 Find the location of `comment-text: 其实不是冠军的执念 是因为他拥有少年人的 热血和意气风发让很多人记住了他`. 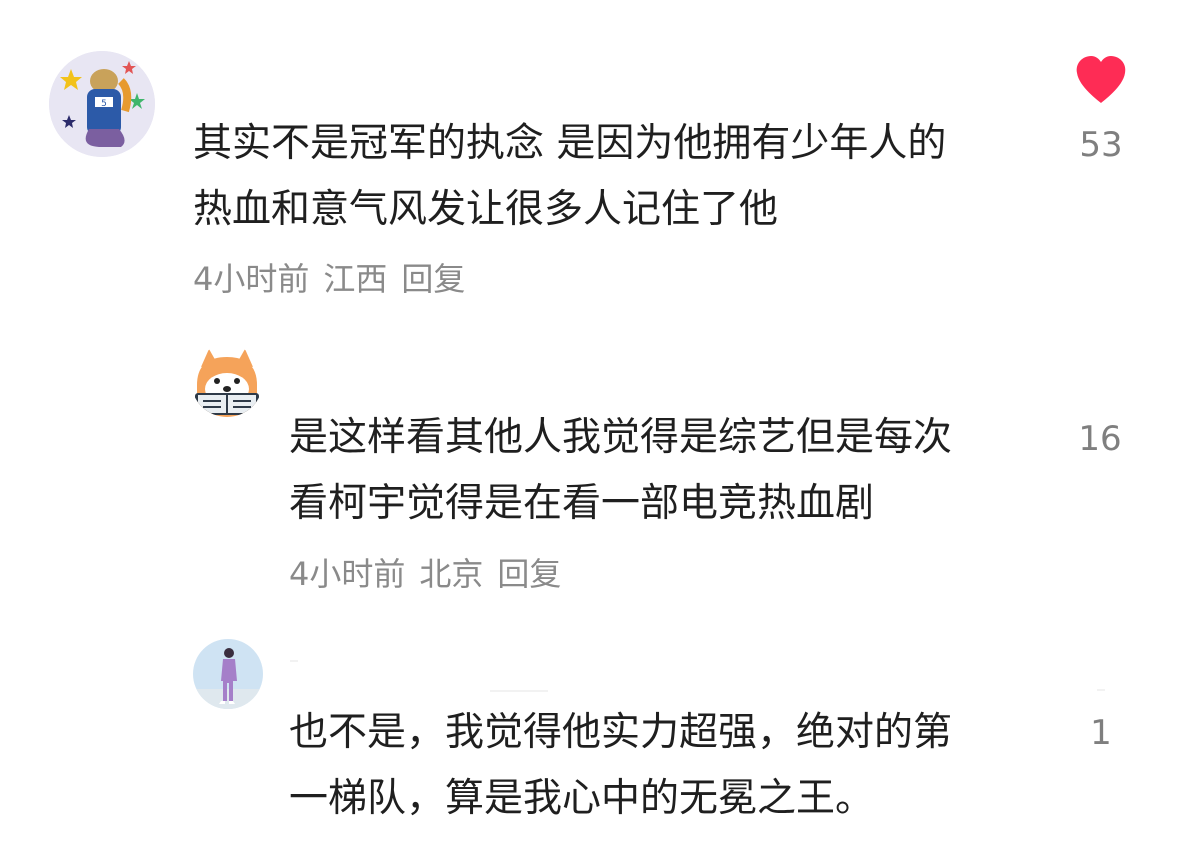

comment-text: 其实不是冠军的执念 是因为他拥有少年人的 热血和意气风发让很多人记住了他 is located at coordinates (569, 177).